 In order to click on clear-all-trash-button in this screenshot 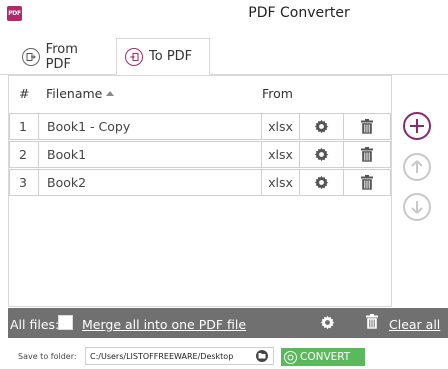, I will do `click(372, 323)`.